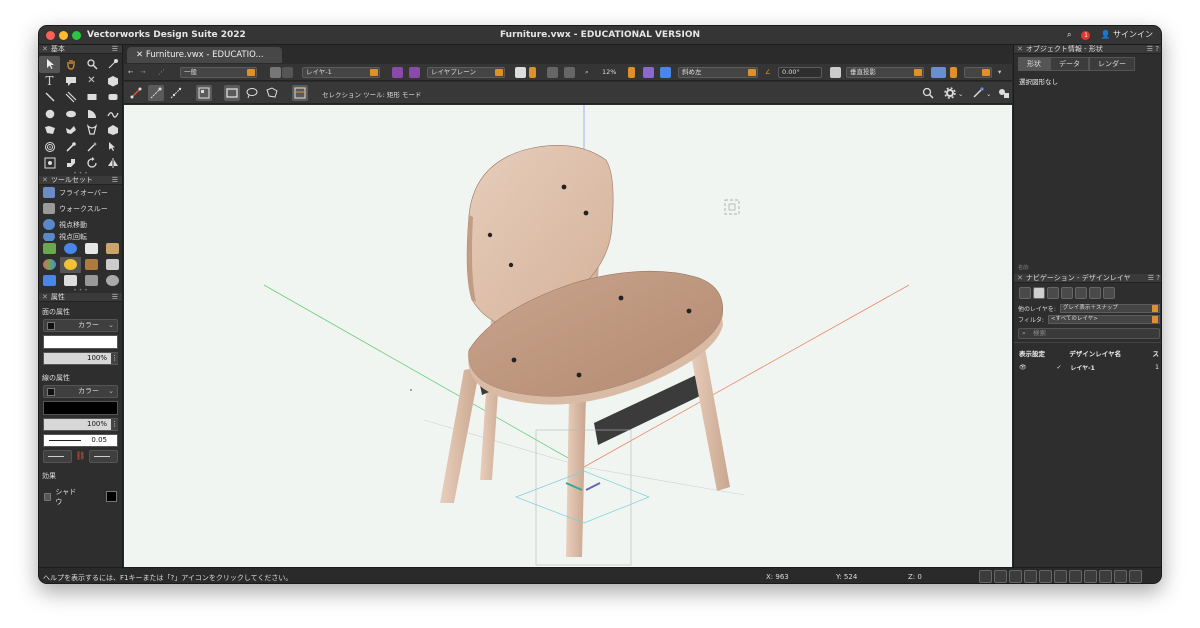 Image resolution: width=1200 pixels, height=628 pixels. I want to click on pen-color-swatch, so click(80, 407).